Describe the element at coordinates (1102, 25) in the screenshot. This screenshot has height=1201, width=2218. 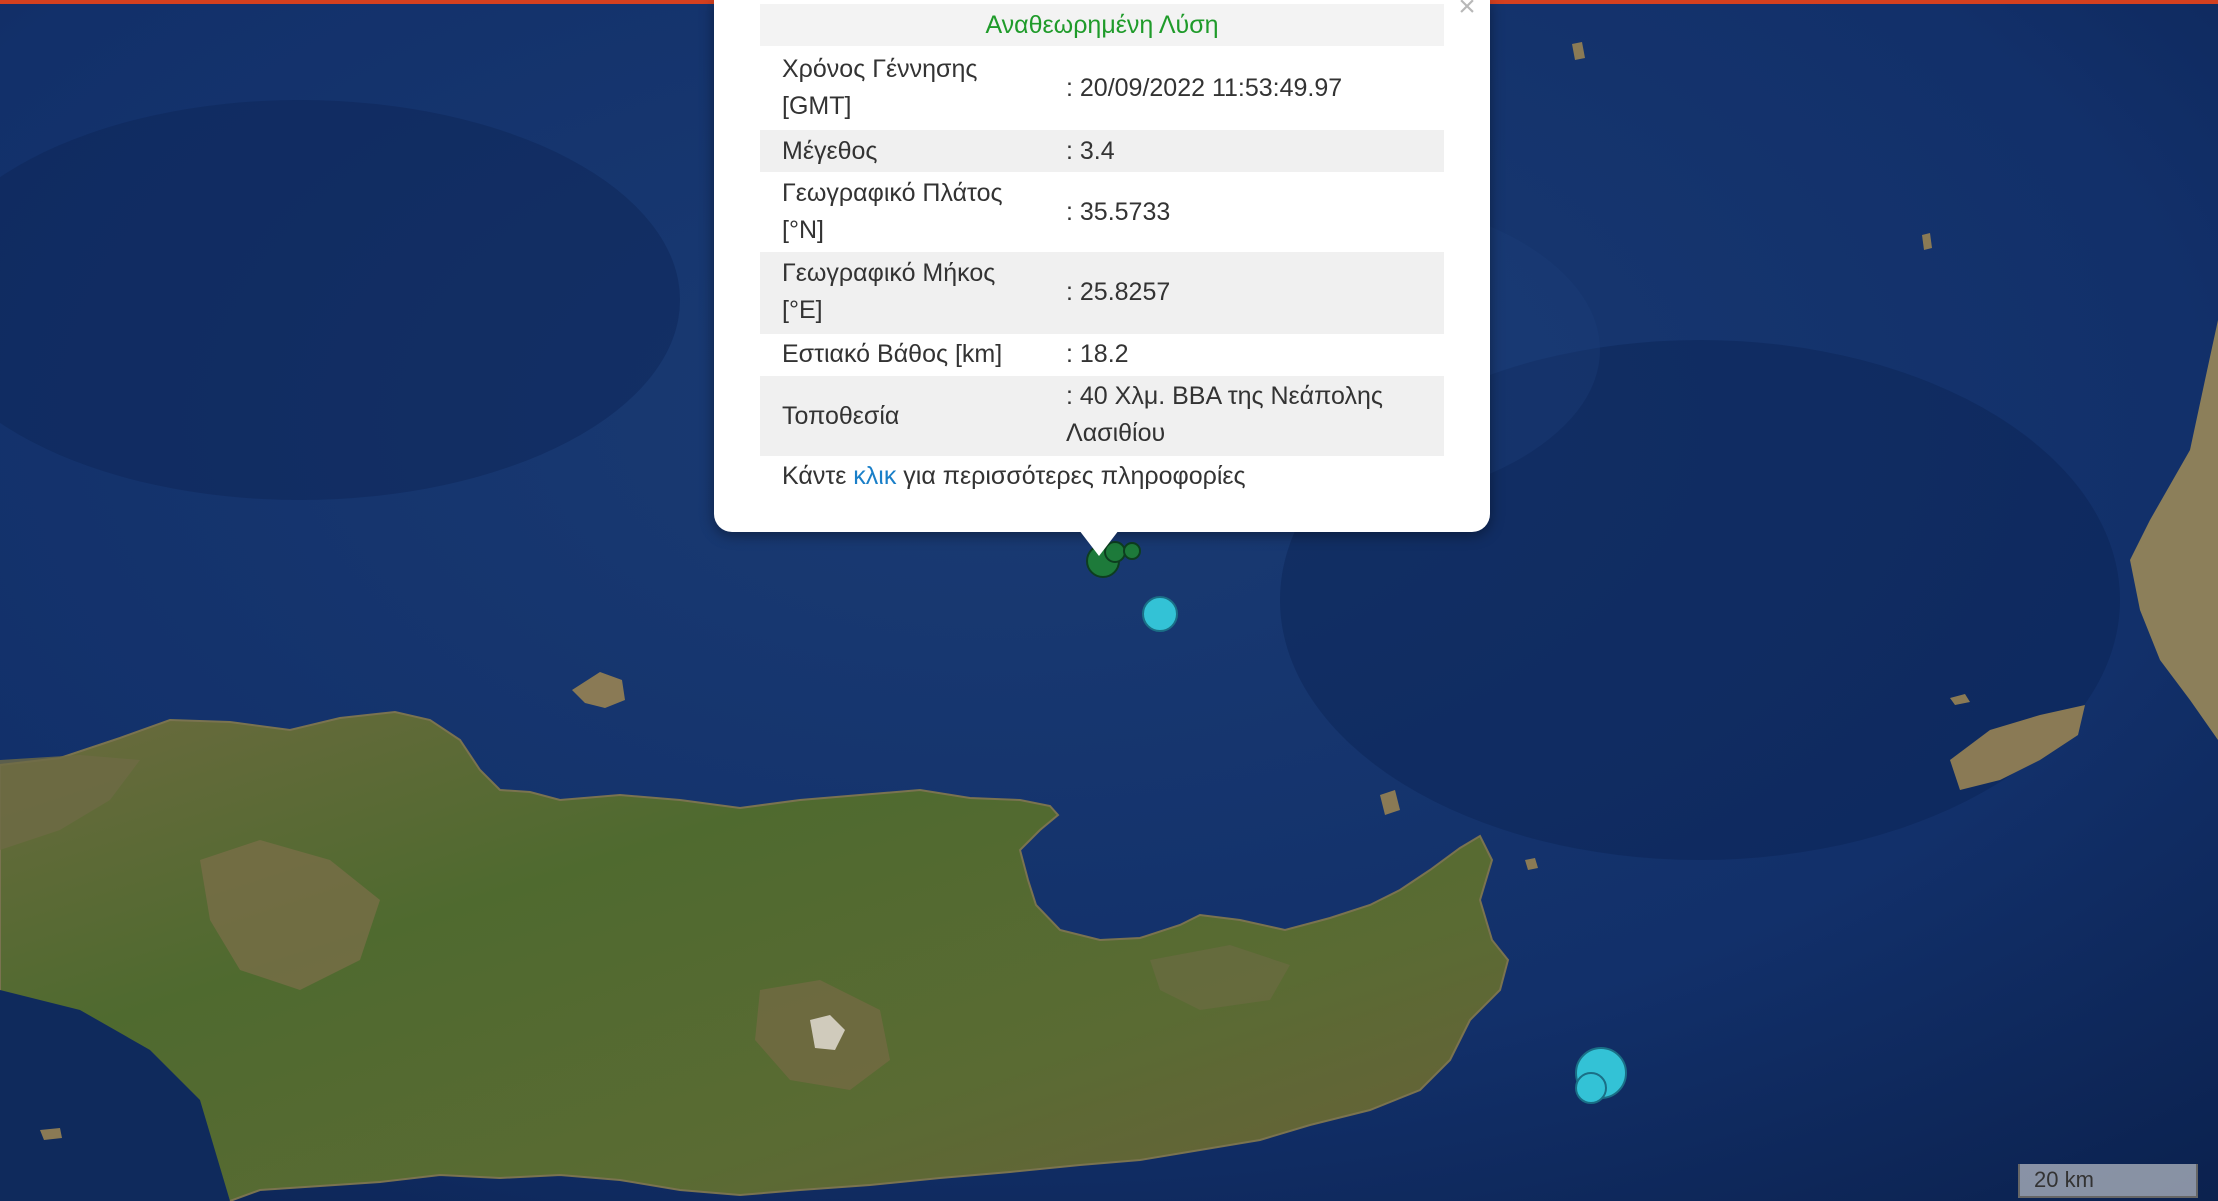
I see `popup-title: Αναθεωρημένη Λύση` at that location.